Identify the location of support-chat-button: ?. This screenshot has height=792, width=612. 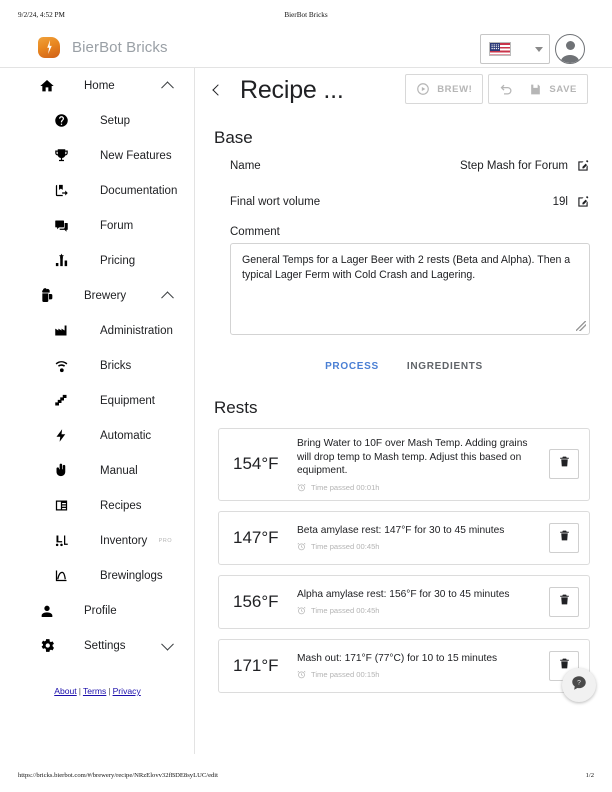
(579, 685).